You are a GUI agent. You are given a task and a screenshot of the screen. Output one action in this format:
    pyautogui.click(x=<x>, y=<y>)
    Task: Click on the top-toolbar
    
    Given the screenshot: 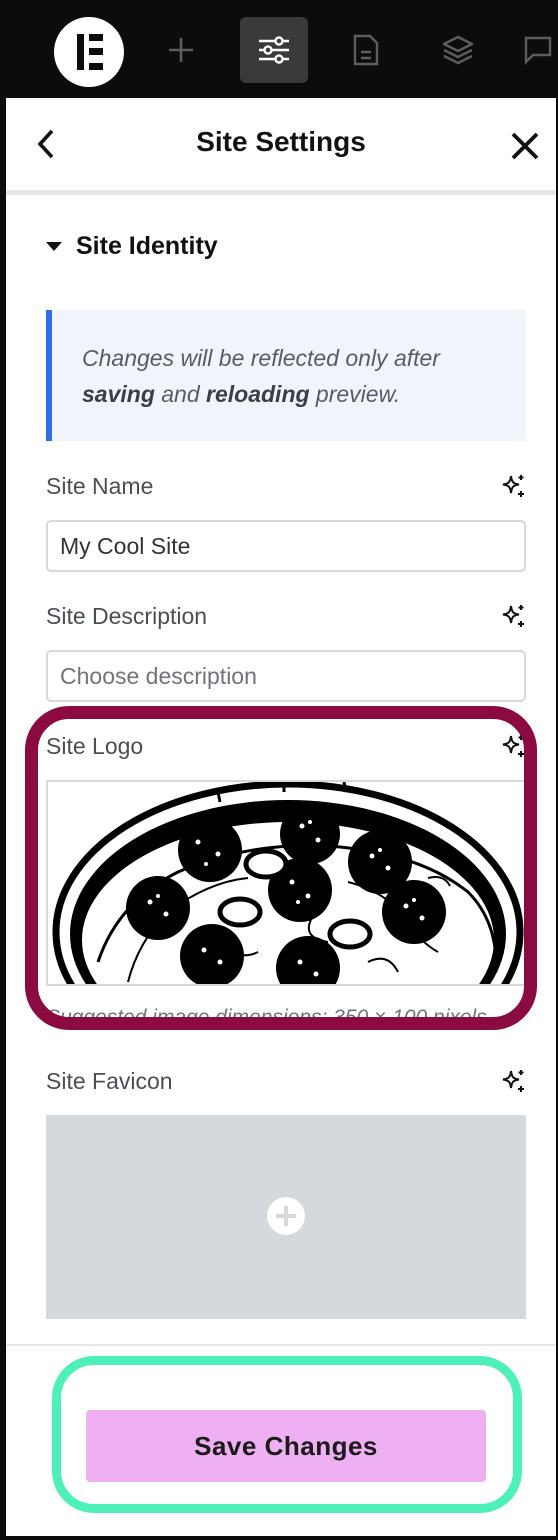 What is the action you would take?
    pyautogui.click(x=279, y=49)
    